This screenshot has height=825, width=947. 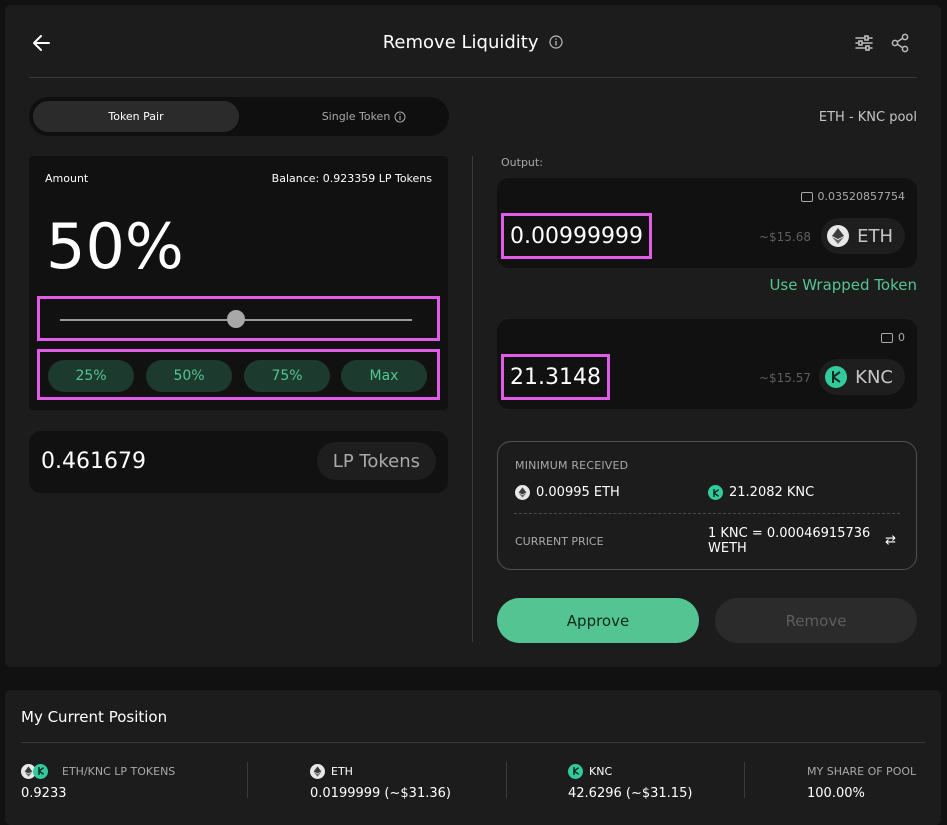 I want to click on percent-display: 50%, so click(x=115, y=246).